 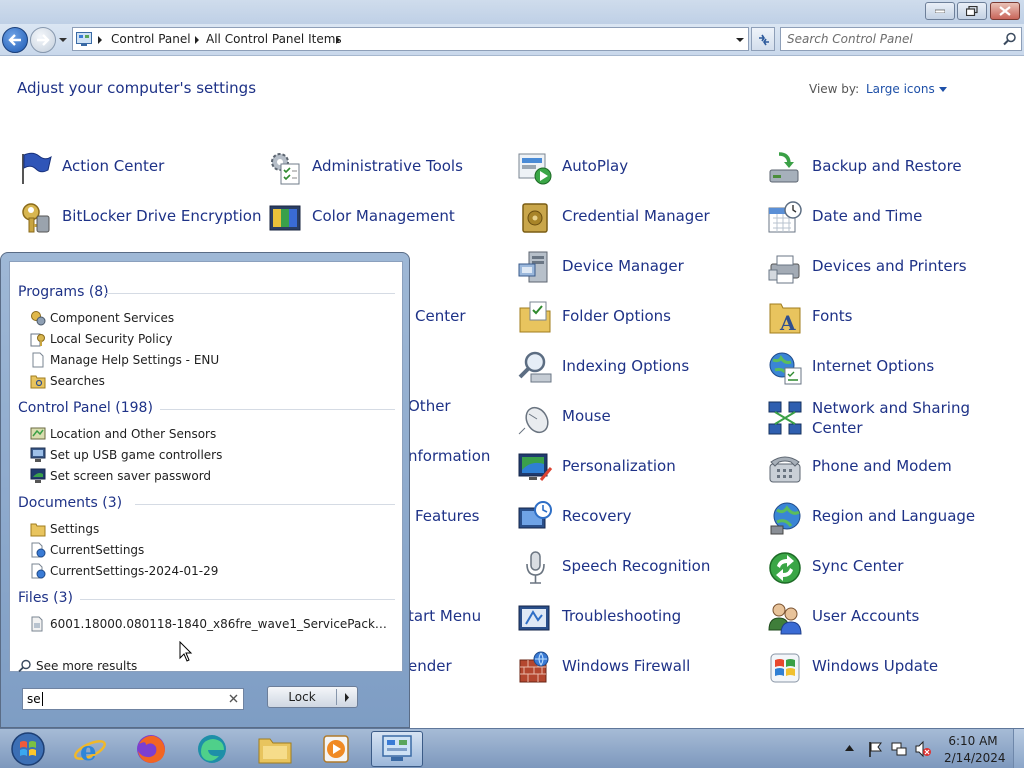 What do you see at coordinates (887, 320) in the screenshot?
I see `cp-item-fonts: A Fonts` at bounding box center [887, 320].